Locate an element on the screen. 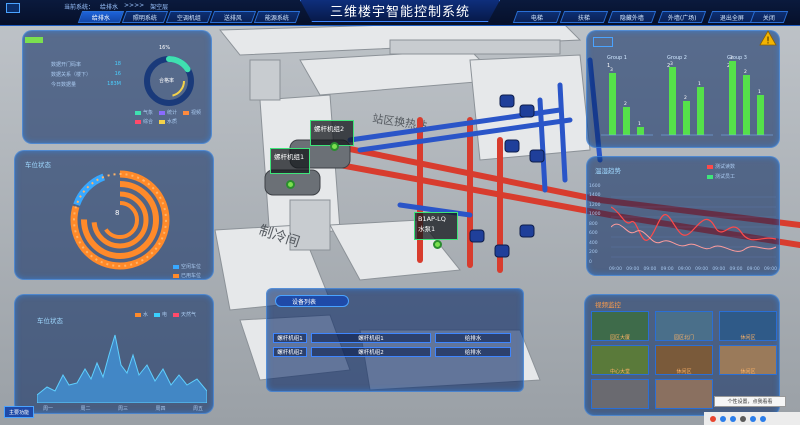 The image size is (800, 425). device-cell-text: 螺杆机组2 is located at coordinates (371, 353).